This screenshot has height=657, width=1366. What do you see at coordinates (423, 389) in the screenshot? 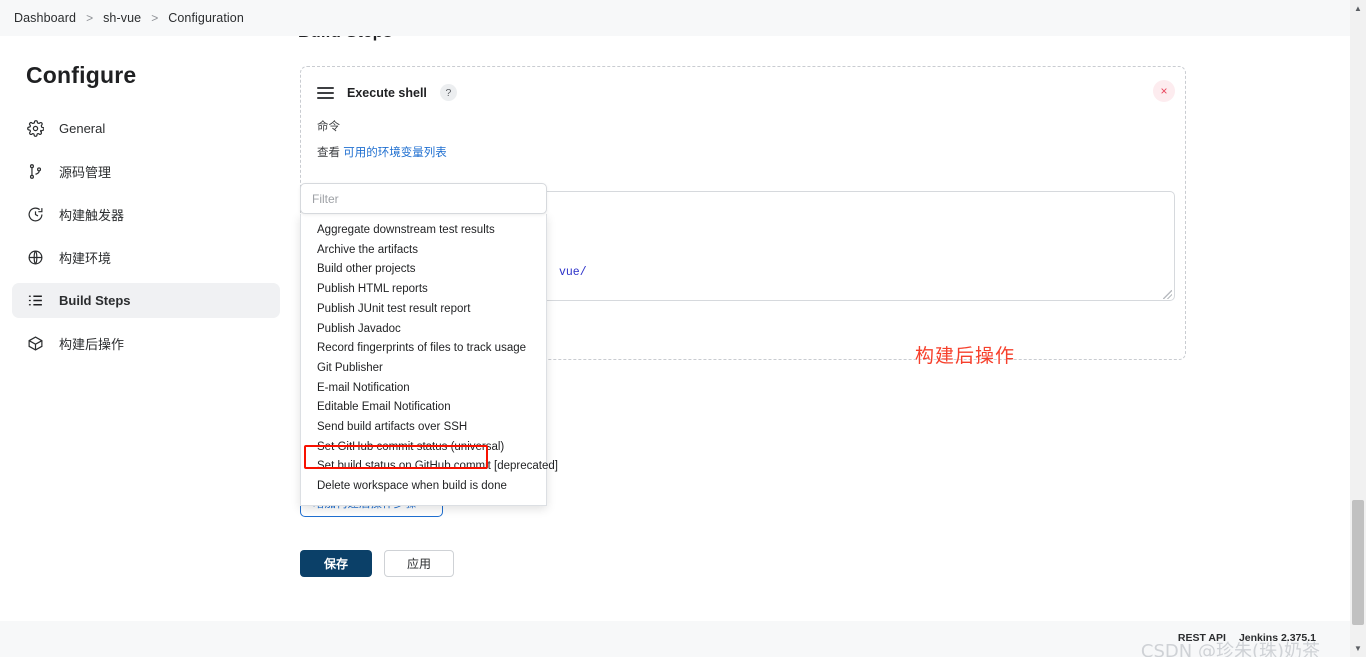
I see `dropdown-item: E-mail Notification` at bounding box center [423, 389].